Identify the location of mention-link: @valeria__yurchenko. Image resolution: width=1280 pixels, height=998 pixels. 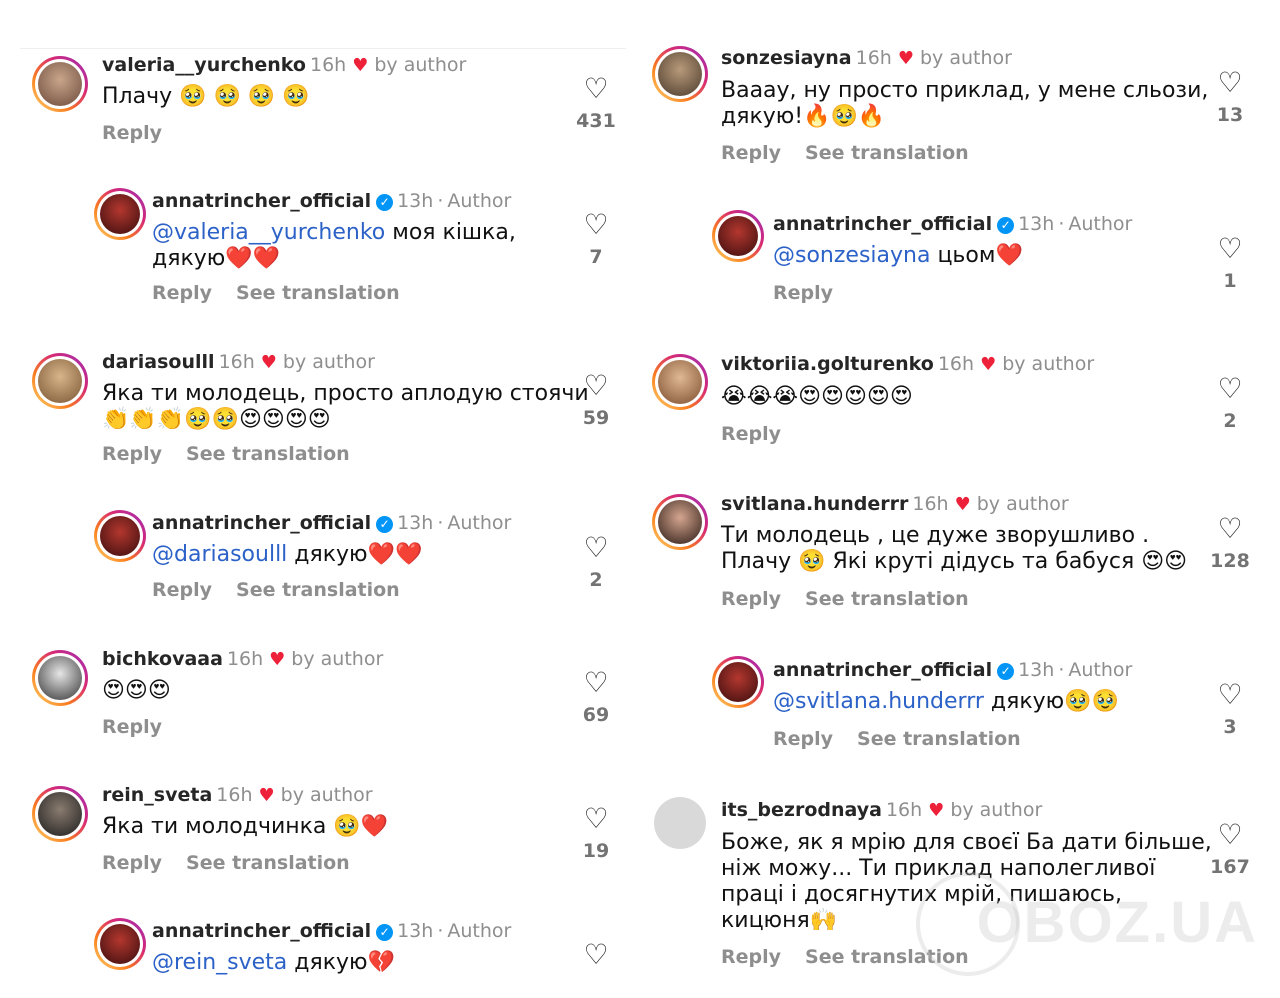
(268, 232).